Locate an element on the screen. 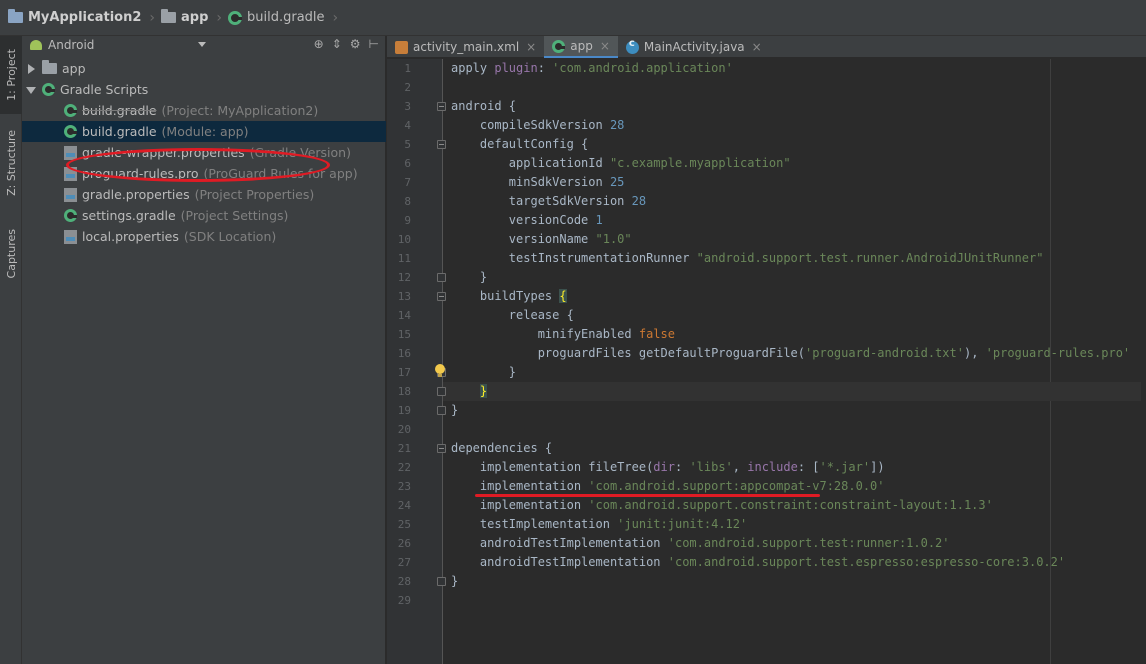  project-tool-label: 1: Project is located at coordinates (11, 75).